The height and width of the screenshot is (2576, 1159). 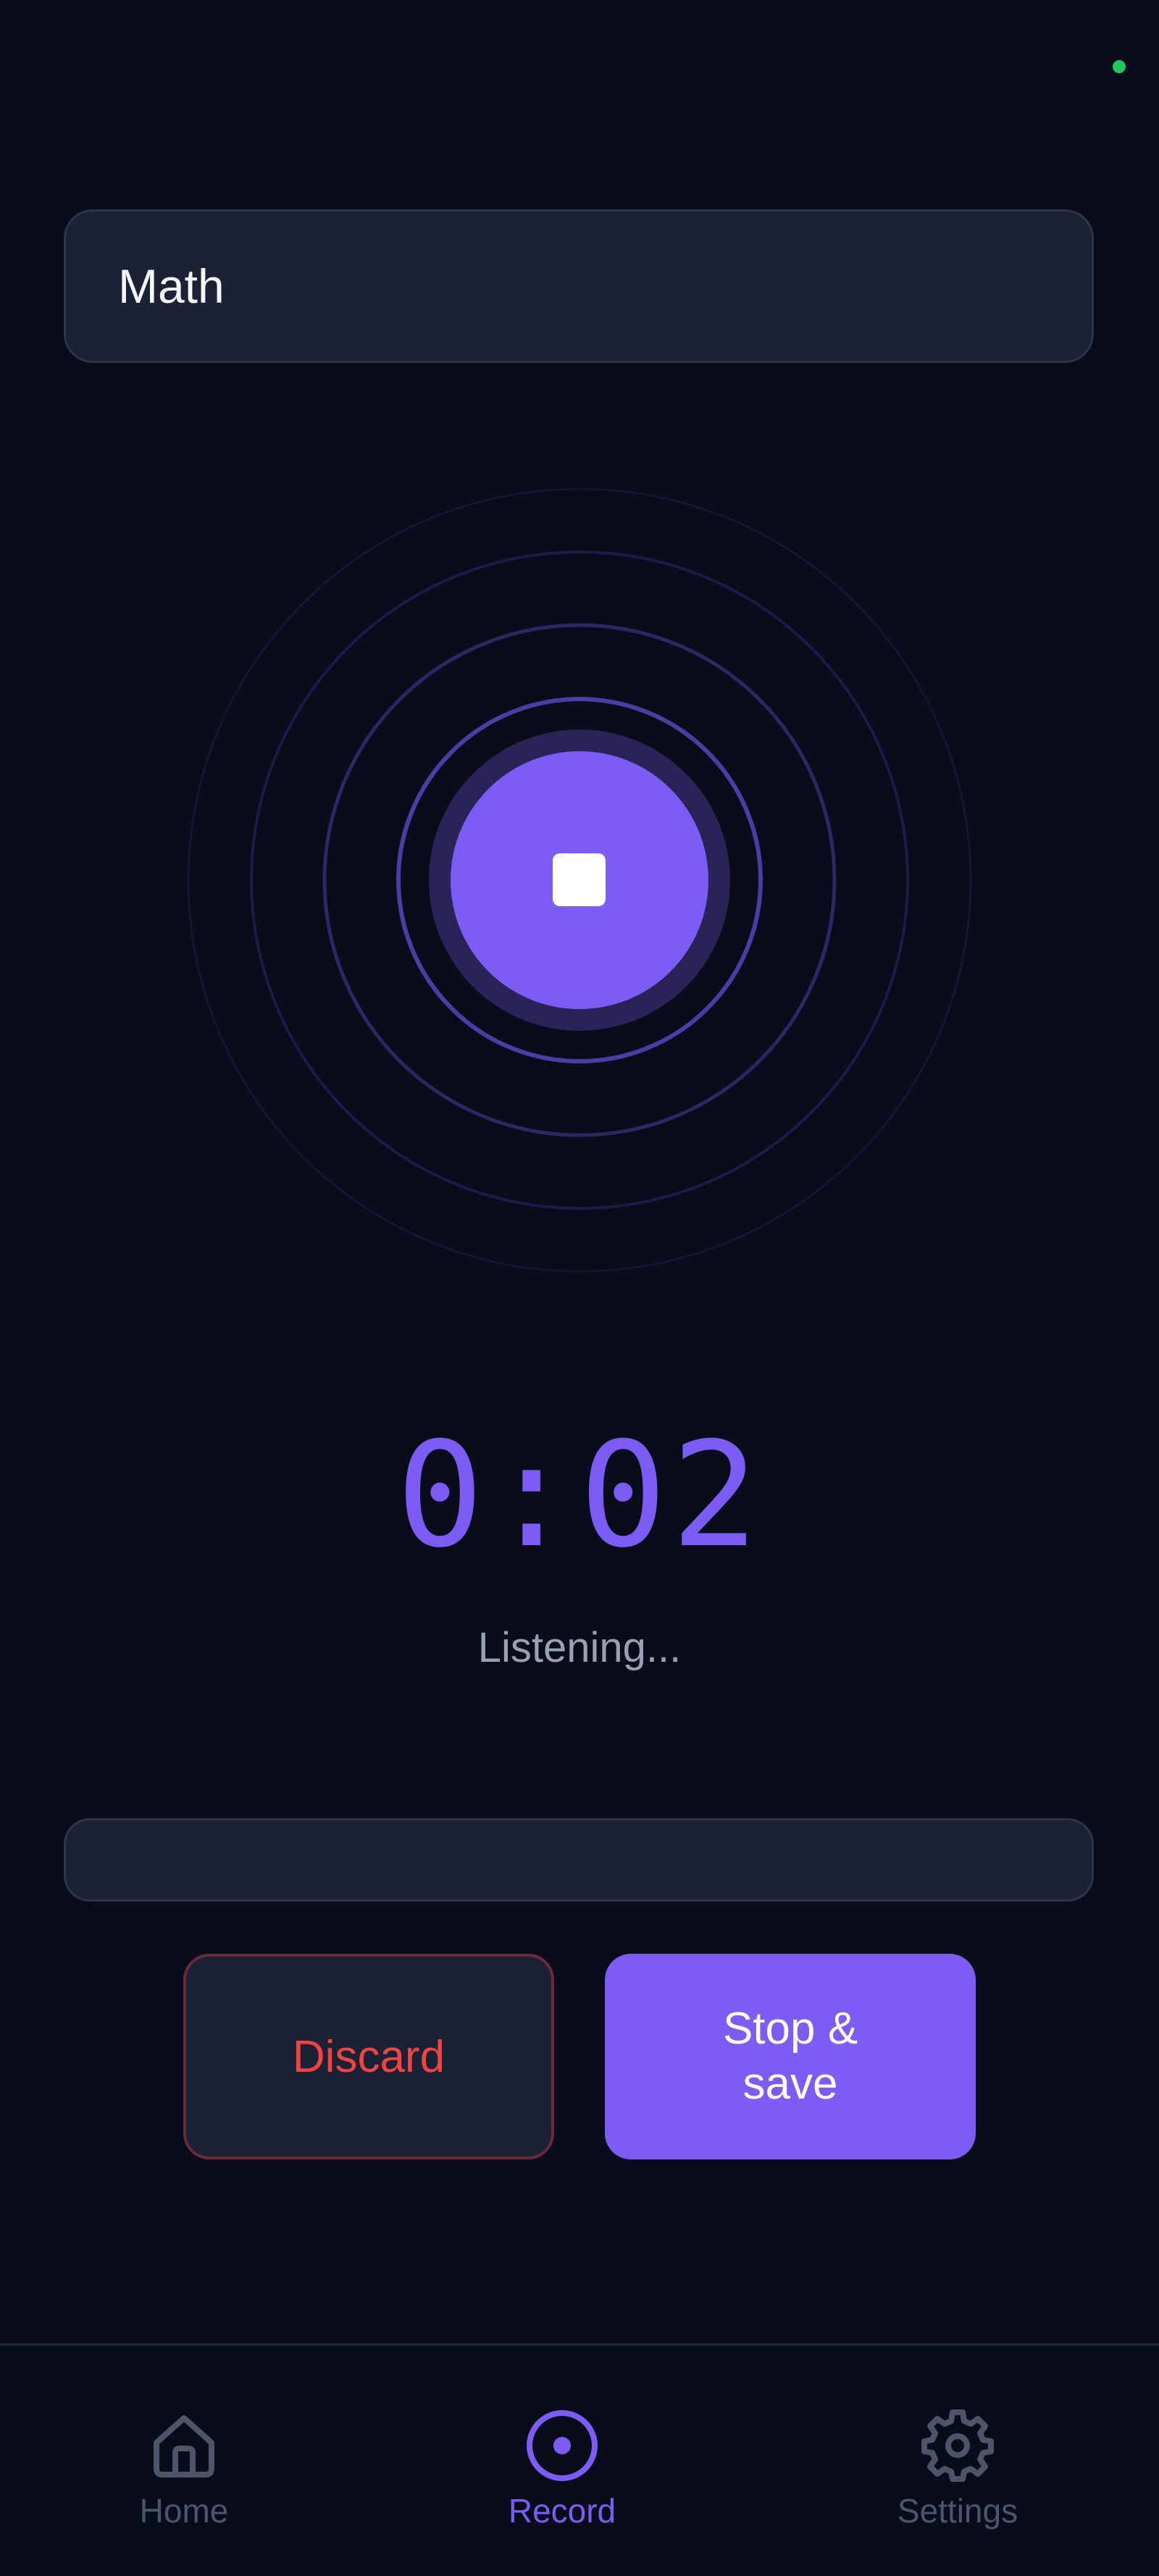 What do you see at coordinates (184, 2446) in the screenshot?
I see `home-icon` at bounding box center [184, 2446].